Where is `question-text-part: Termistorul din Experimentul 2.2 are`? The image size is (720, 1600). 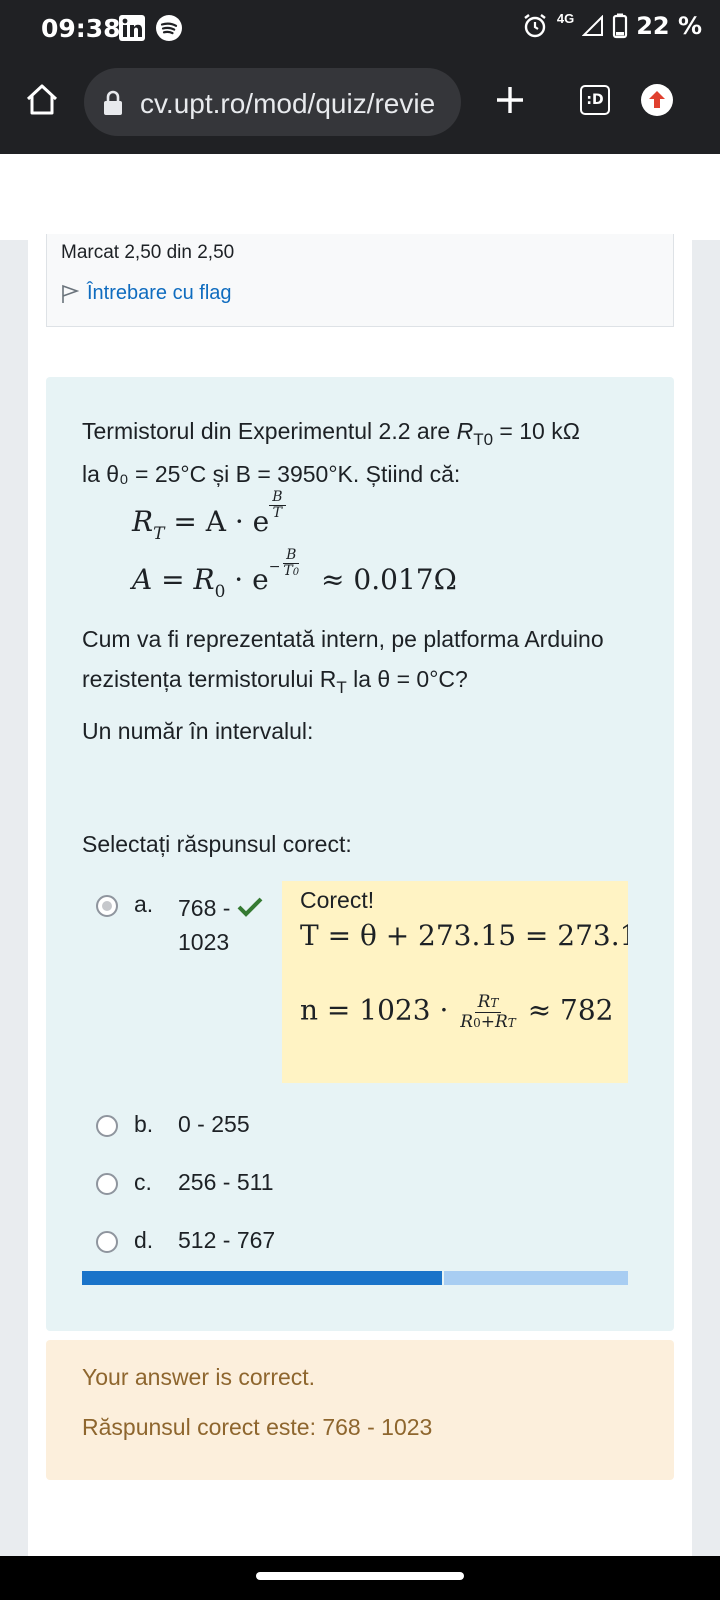 question-text-part: Termistorul din Experimentul 2.2 are is located at coordinates (269, 431).